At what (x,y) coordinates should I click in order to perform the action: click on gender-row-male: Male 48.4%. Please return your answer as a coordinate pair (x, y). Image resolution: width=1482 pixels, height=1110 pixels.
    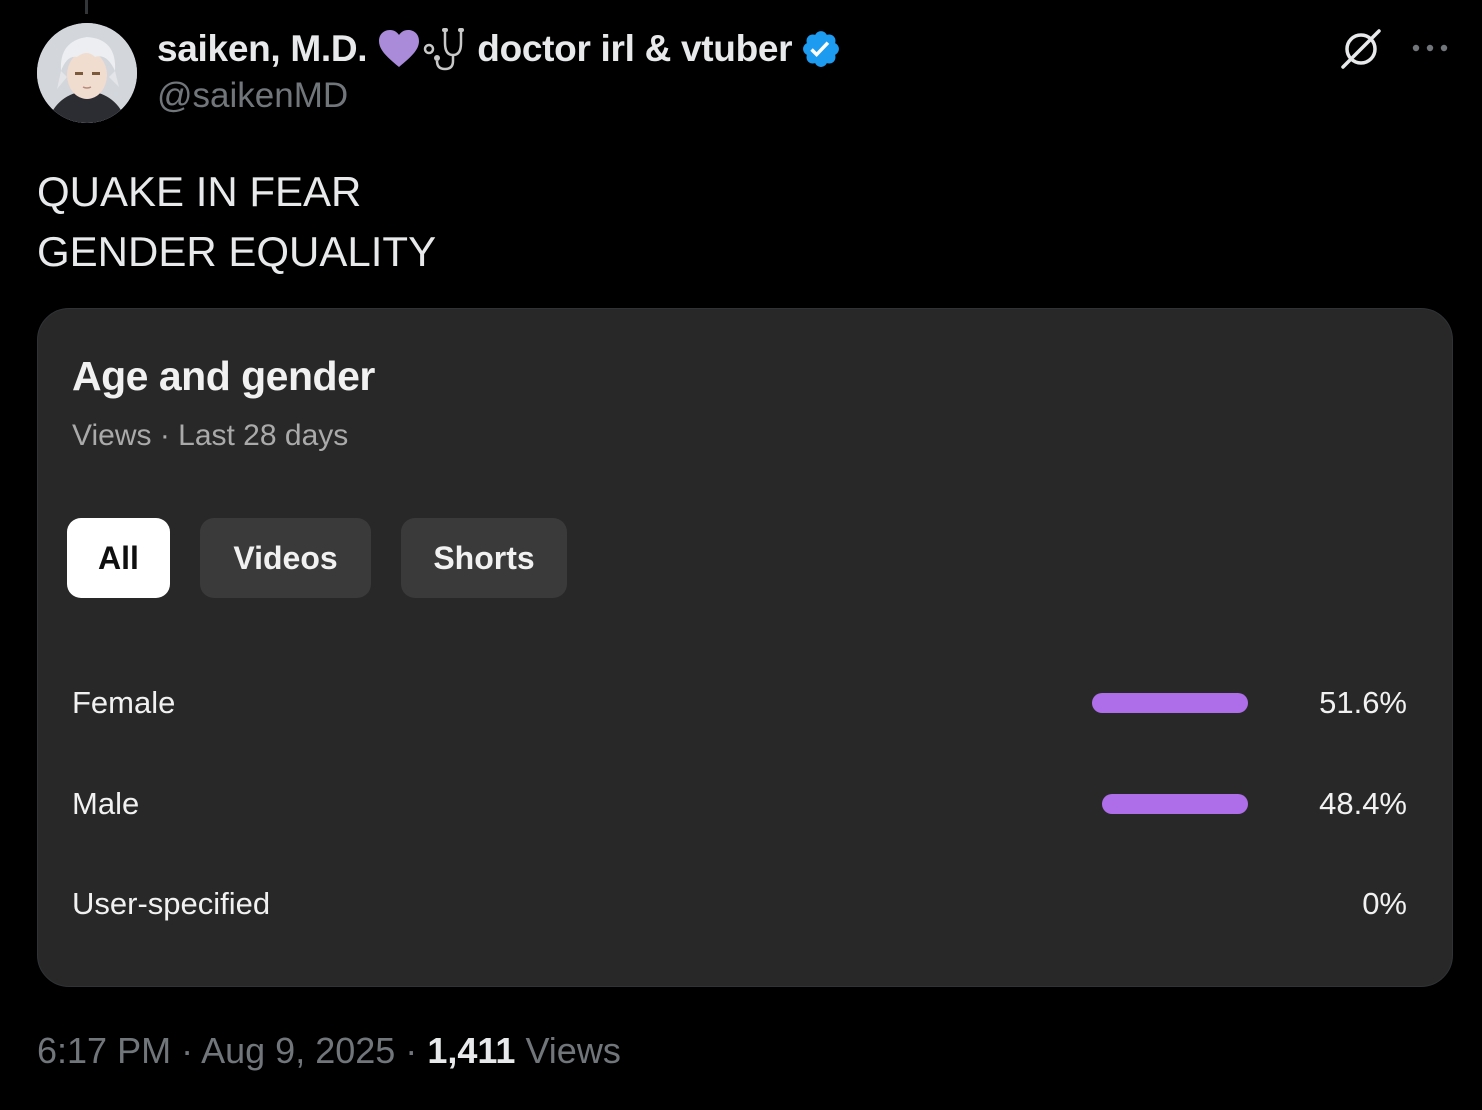
    Looking at the image, I should click on (739, 804).